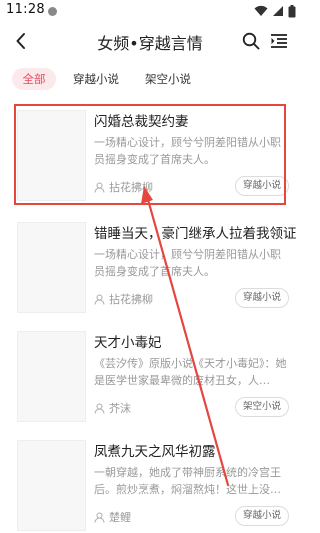  What do you see at coordinates (131, 299) in the screenshot?
I see `author-name: 拈花拂柳` at bounding box center [131, 299].